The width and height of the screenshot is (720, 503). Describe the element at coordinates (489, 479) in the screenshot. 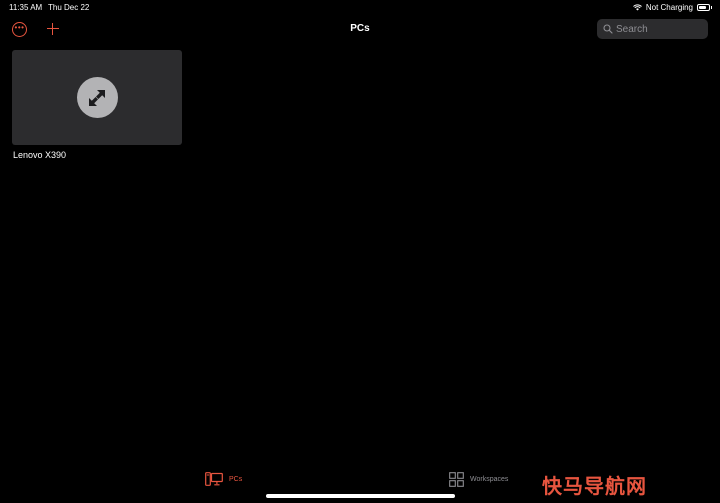

I see `tab-workspaces-label: Workspaces` at that location.